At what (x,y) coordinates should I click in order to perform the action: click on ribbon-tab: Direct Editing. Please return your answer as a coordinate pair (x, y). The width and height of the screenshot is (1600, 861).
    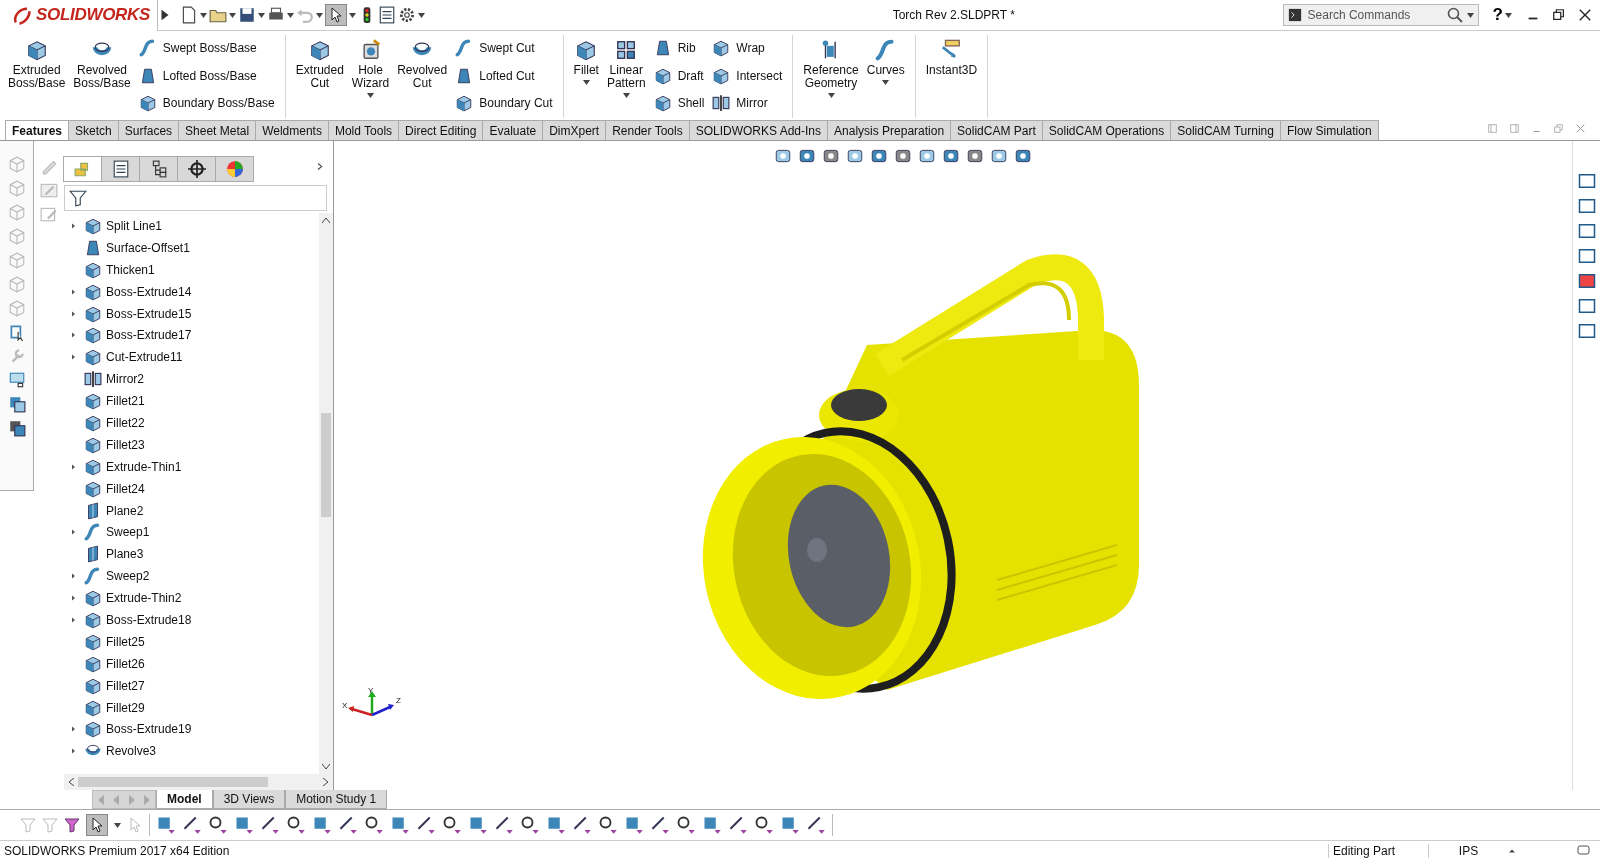
    Looking at the image, I should click on (441, 130).